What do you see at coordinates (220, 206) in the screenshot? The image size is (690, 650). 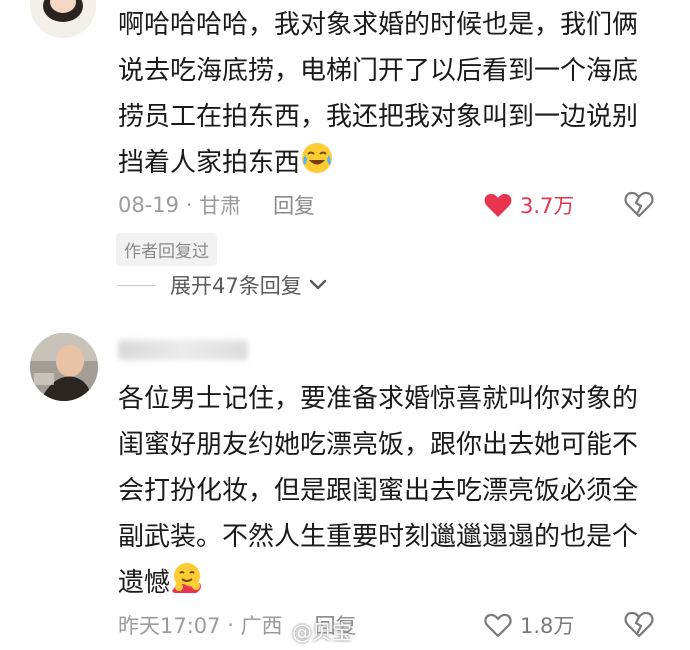 I see `comment-location: 甘肃` at bounding box center [220, 206].